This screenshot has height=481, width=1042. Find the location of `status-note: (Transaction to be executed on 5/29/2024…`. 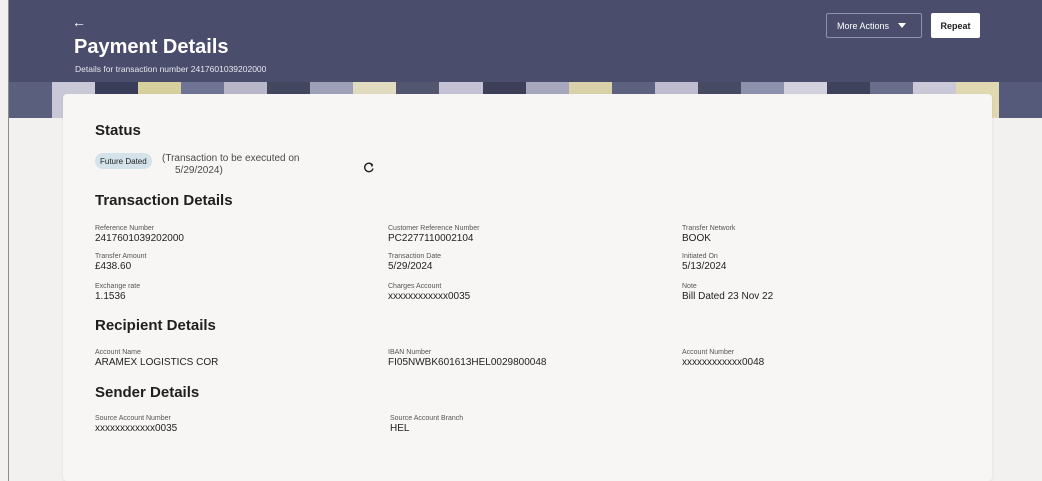

status-note: (Transaction to be executed on 5/29/2024… is located at coordinates (242, 165).